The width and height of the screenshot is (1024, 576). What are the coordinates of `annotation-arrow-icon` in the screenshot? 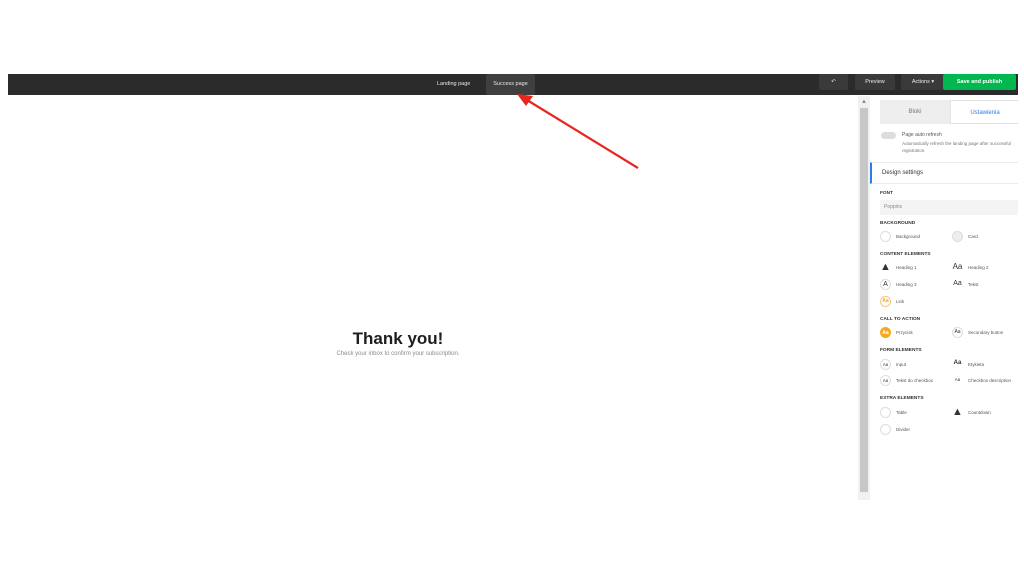 It's located at (578, 131).